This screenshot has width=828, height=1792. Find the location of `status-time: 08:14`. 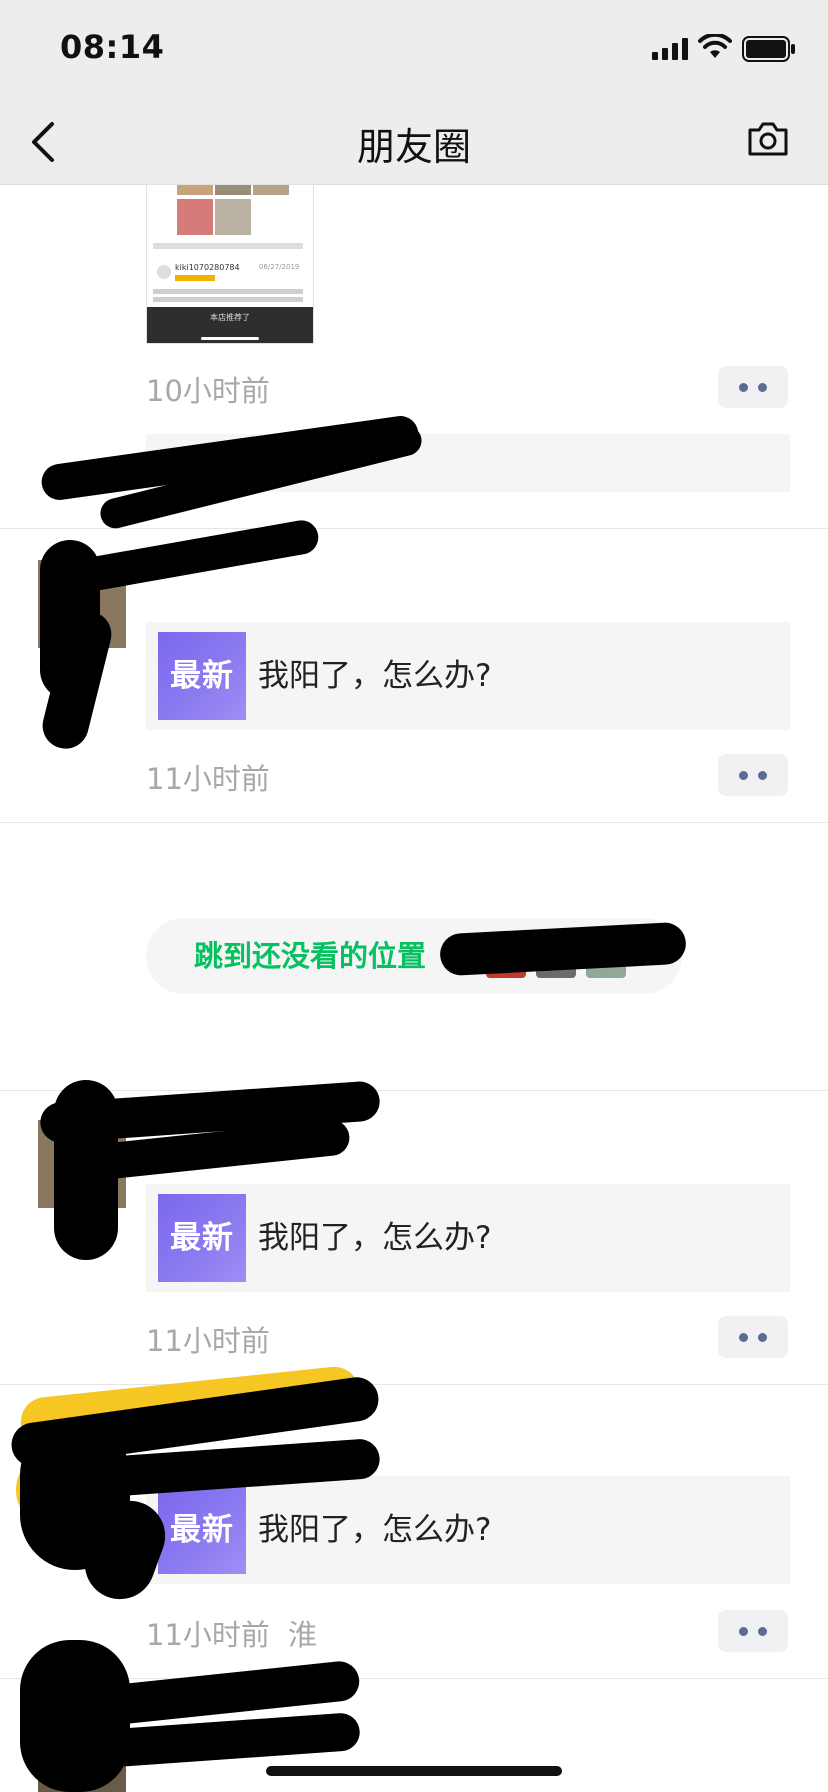

status-time: 08:14 is located at coordinates (112, 47).